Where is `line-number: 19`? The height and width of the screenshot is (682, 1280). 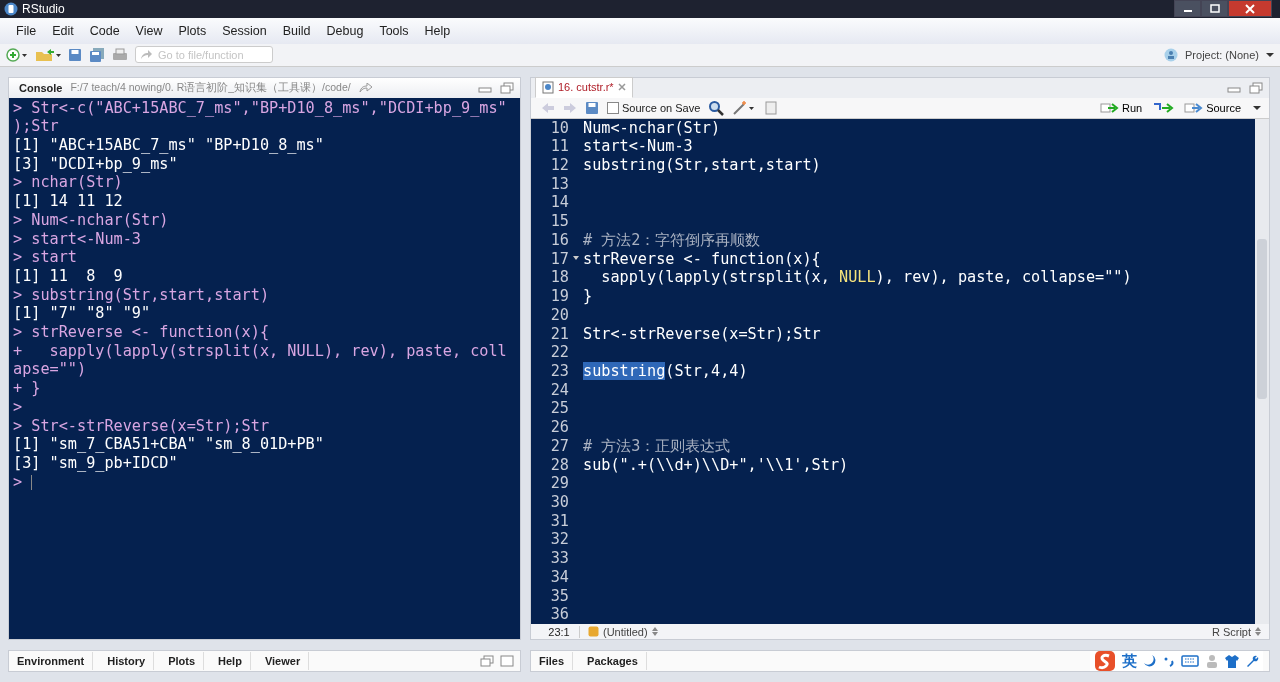 line-number: 19 is located at coordinates (559, 296).